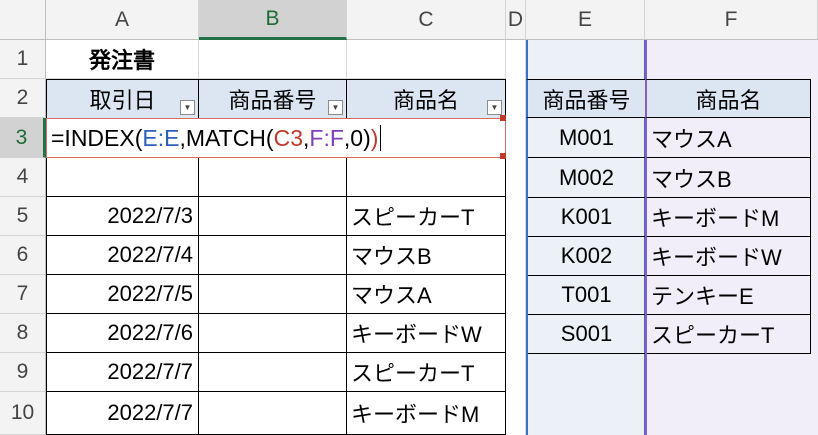 The image size is (818, 435). Describe the element at coordinates (23, 294) in the screenshot. I see `row-header-7: 7` at that location.